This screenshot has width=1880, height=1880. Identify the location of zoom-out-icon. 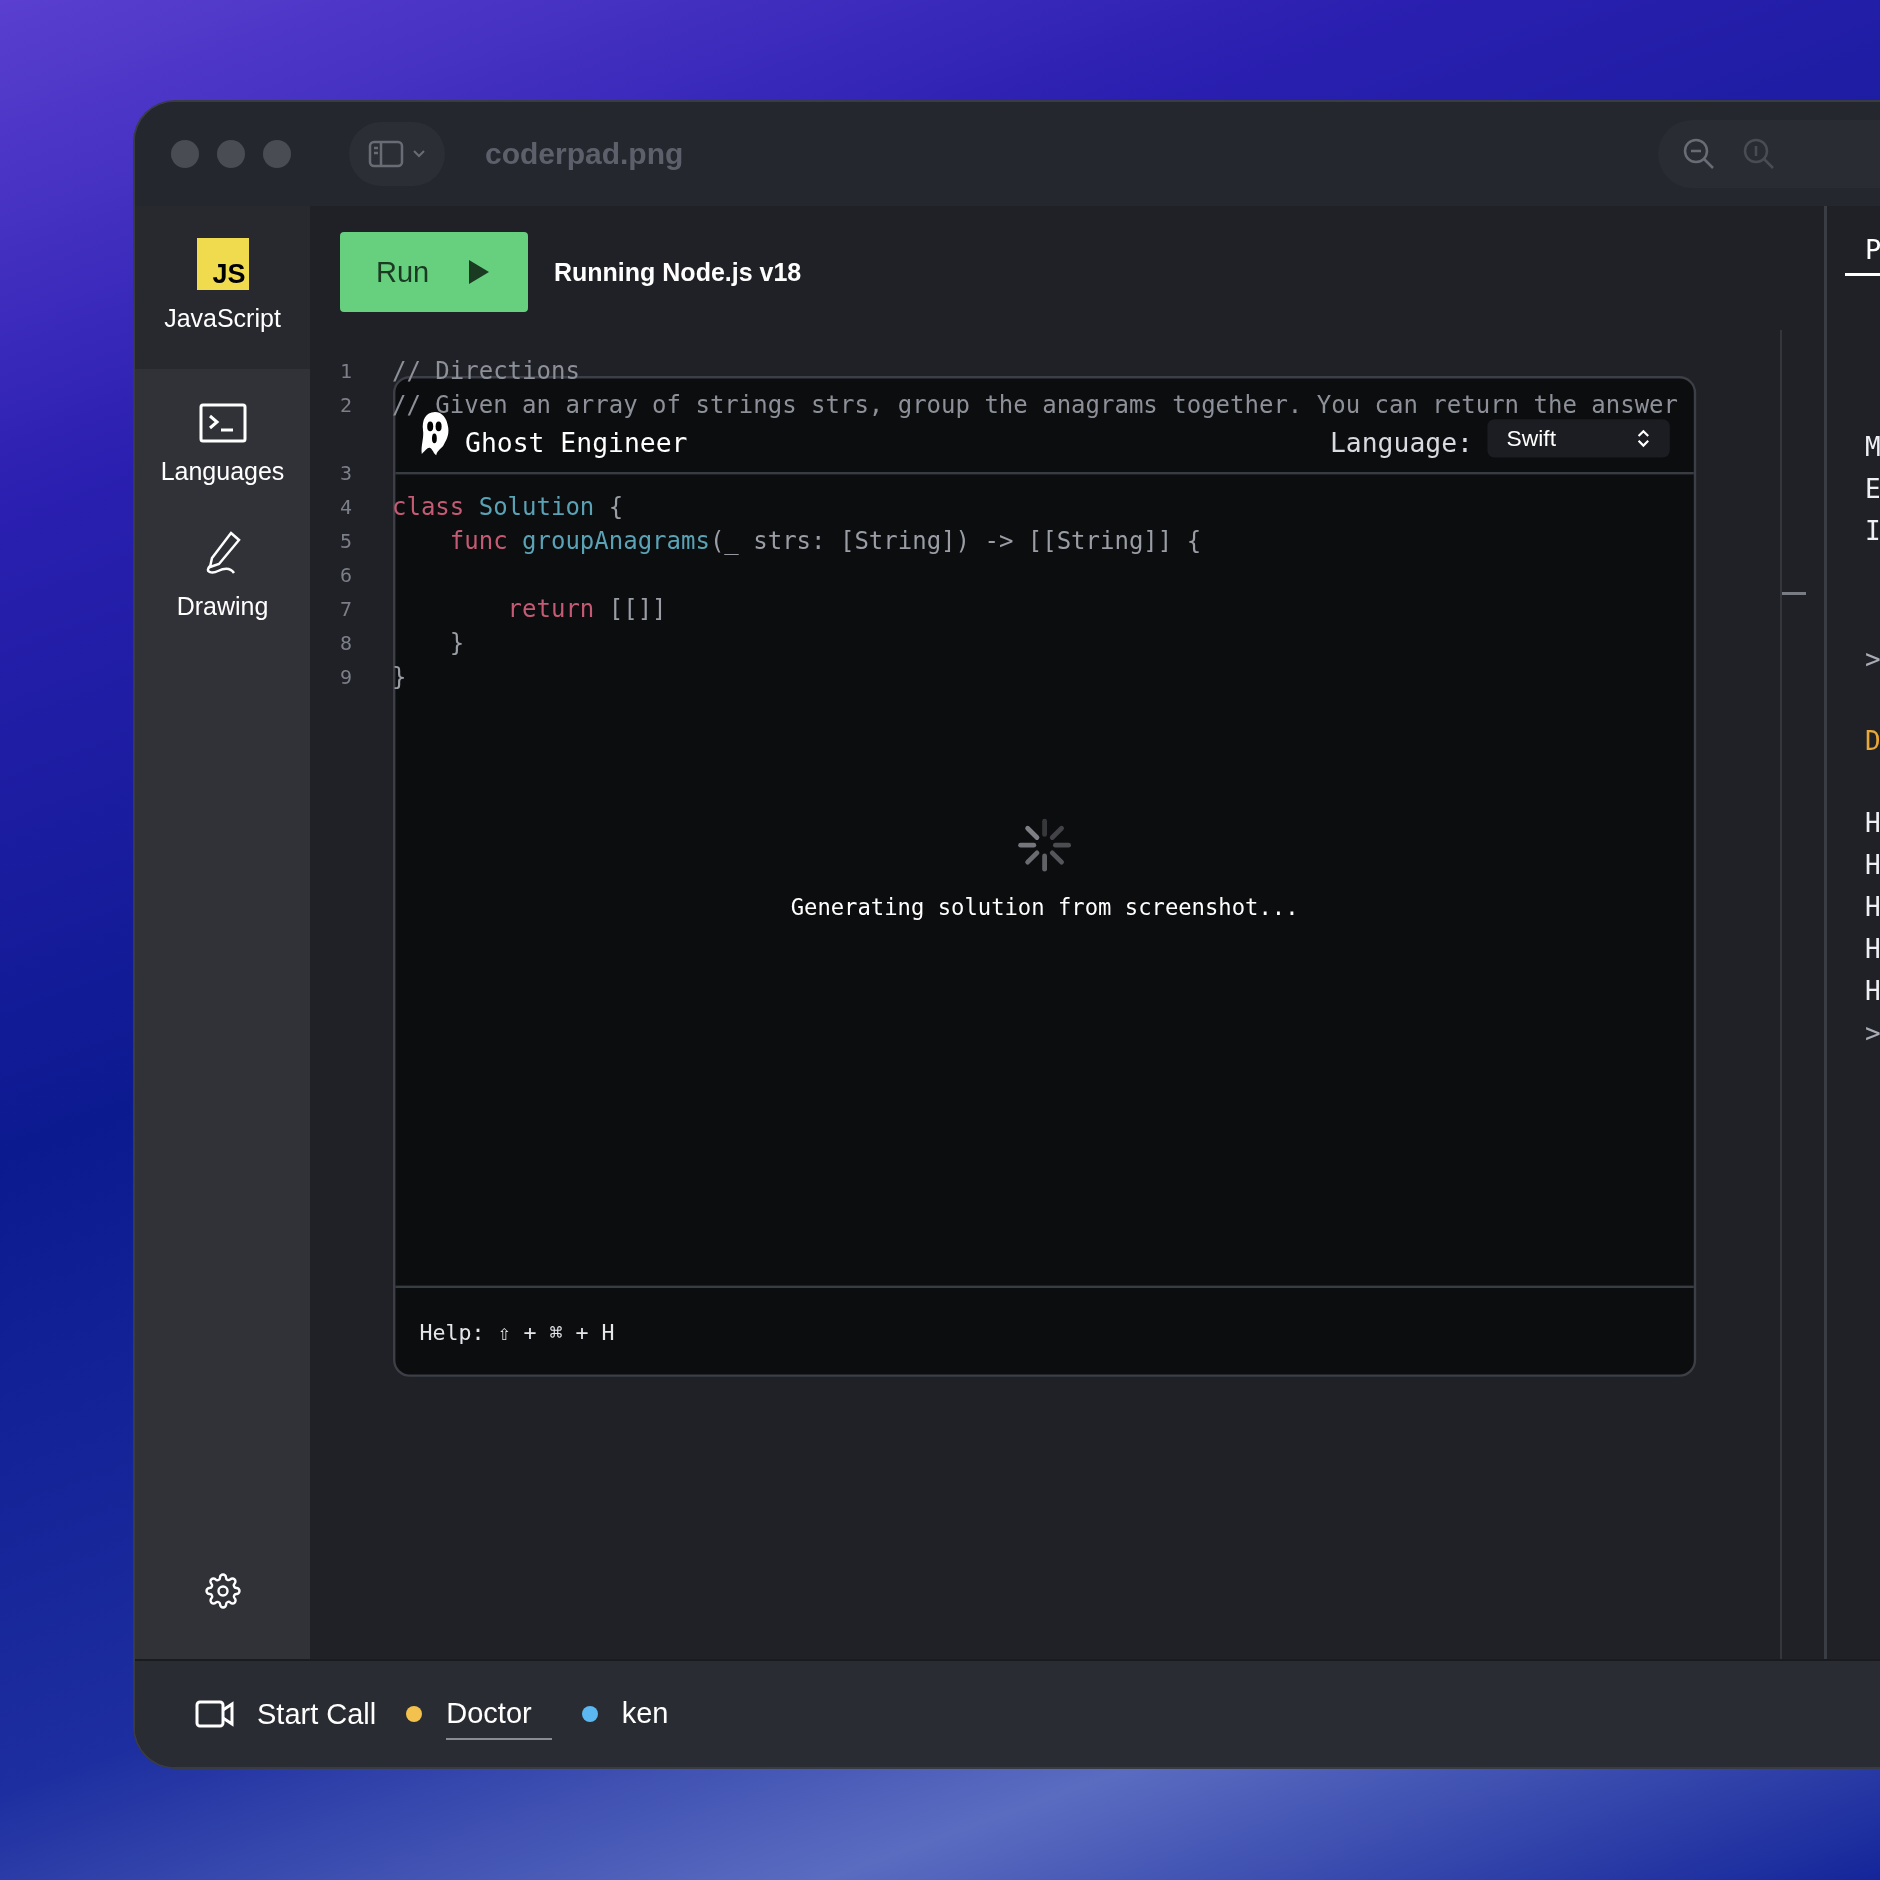
(1699, 154).